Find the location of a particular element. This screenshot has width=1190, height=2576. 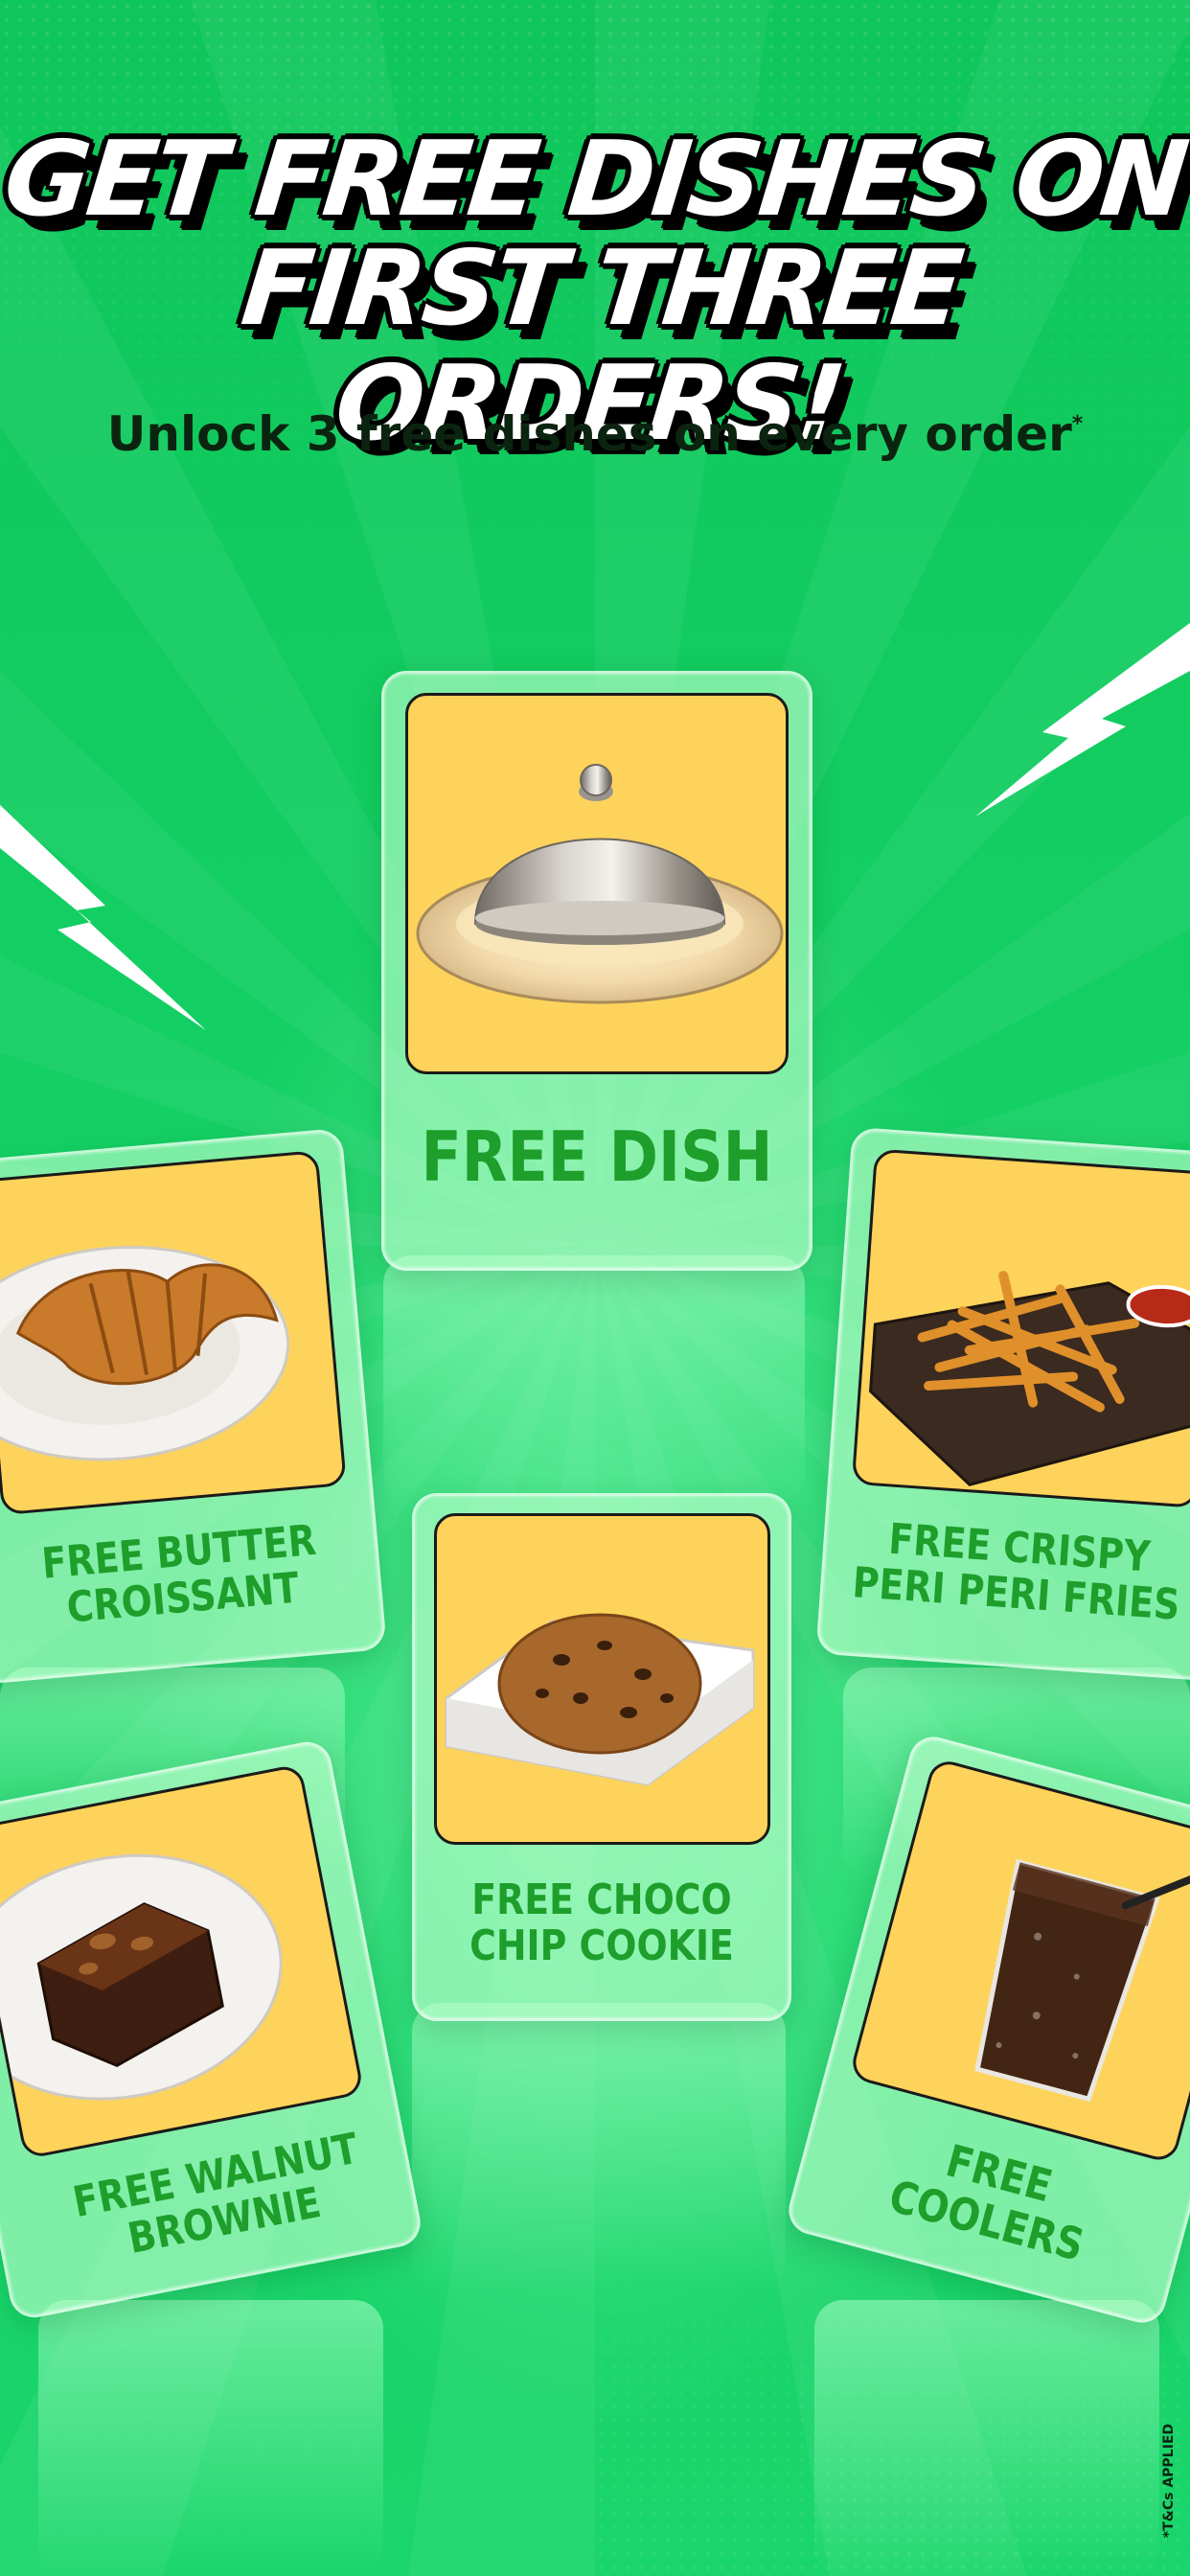

lightning-bolt-right-icon is located at coordinates (1082, 719).